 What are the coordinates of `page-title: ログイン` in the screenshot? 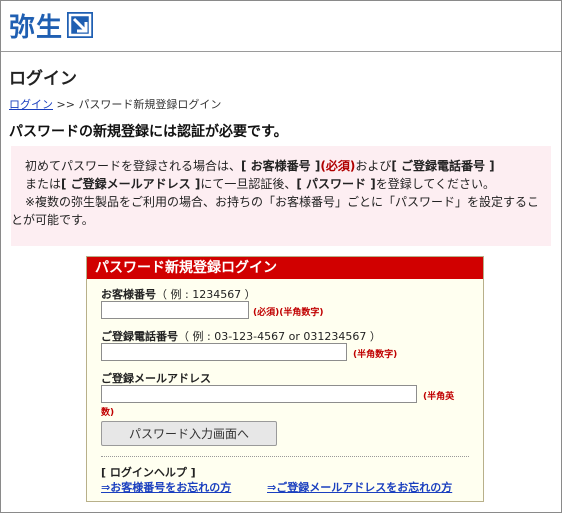 It's located at (43, 79).